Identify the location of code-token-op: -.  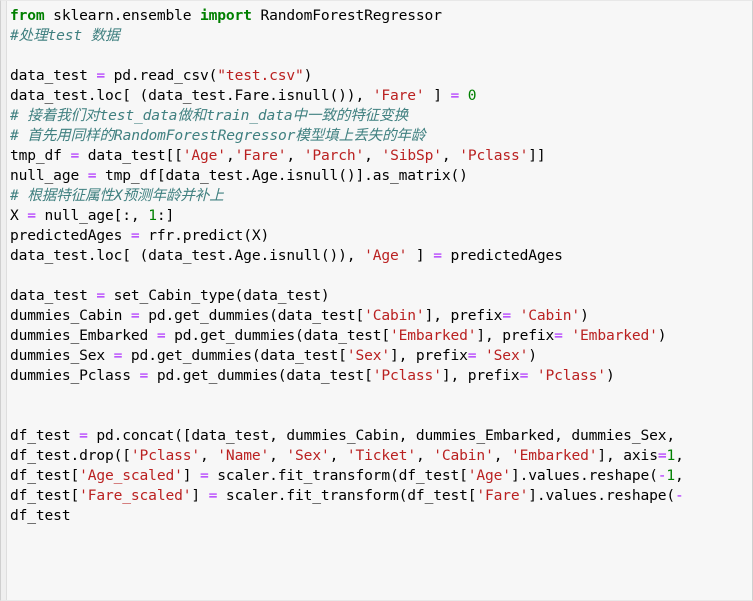
(679, 495).